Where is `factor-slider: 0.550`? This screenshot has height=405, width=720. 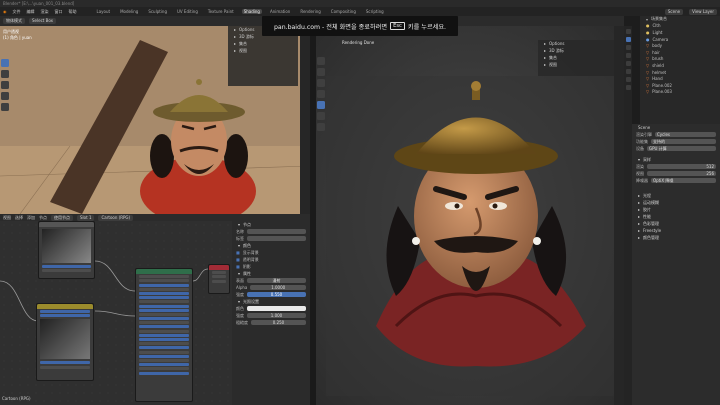
factor-slider: 0.550 is located at coordinates (276, 294).